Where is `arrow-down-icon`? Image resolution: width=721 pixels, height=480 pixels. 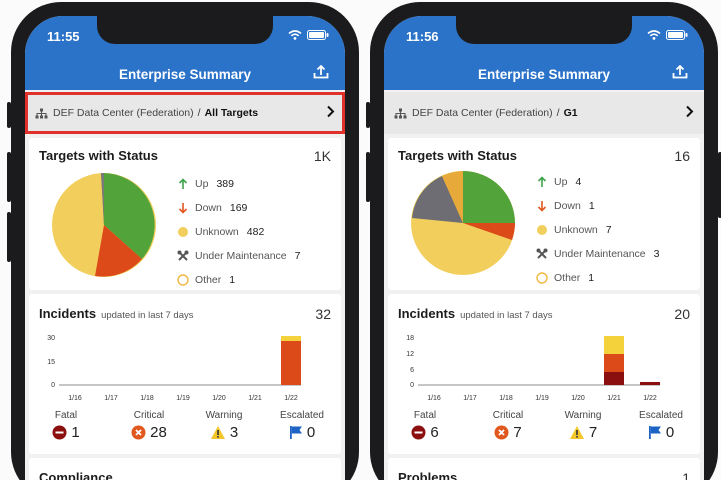
arrow-down-icon is located at coordinates (183, 208).